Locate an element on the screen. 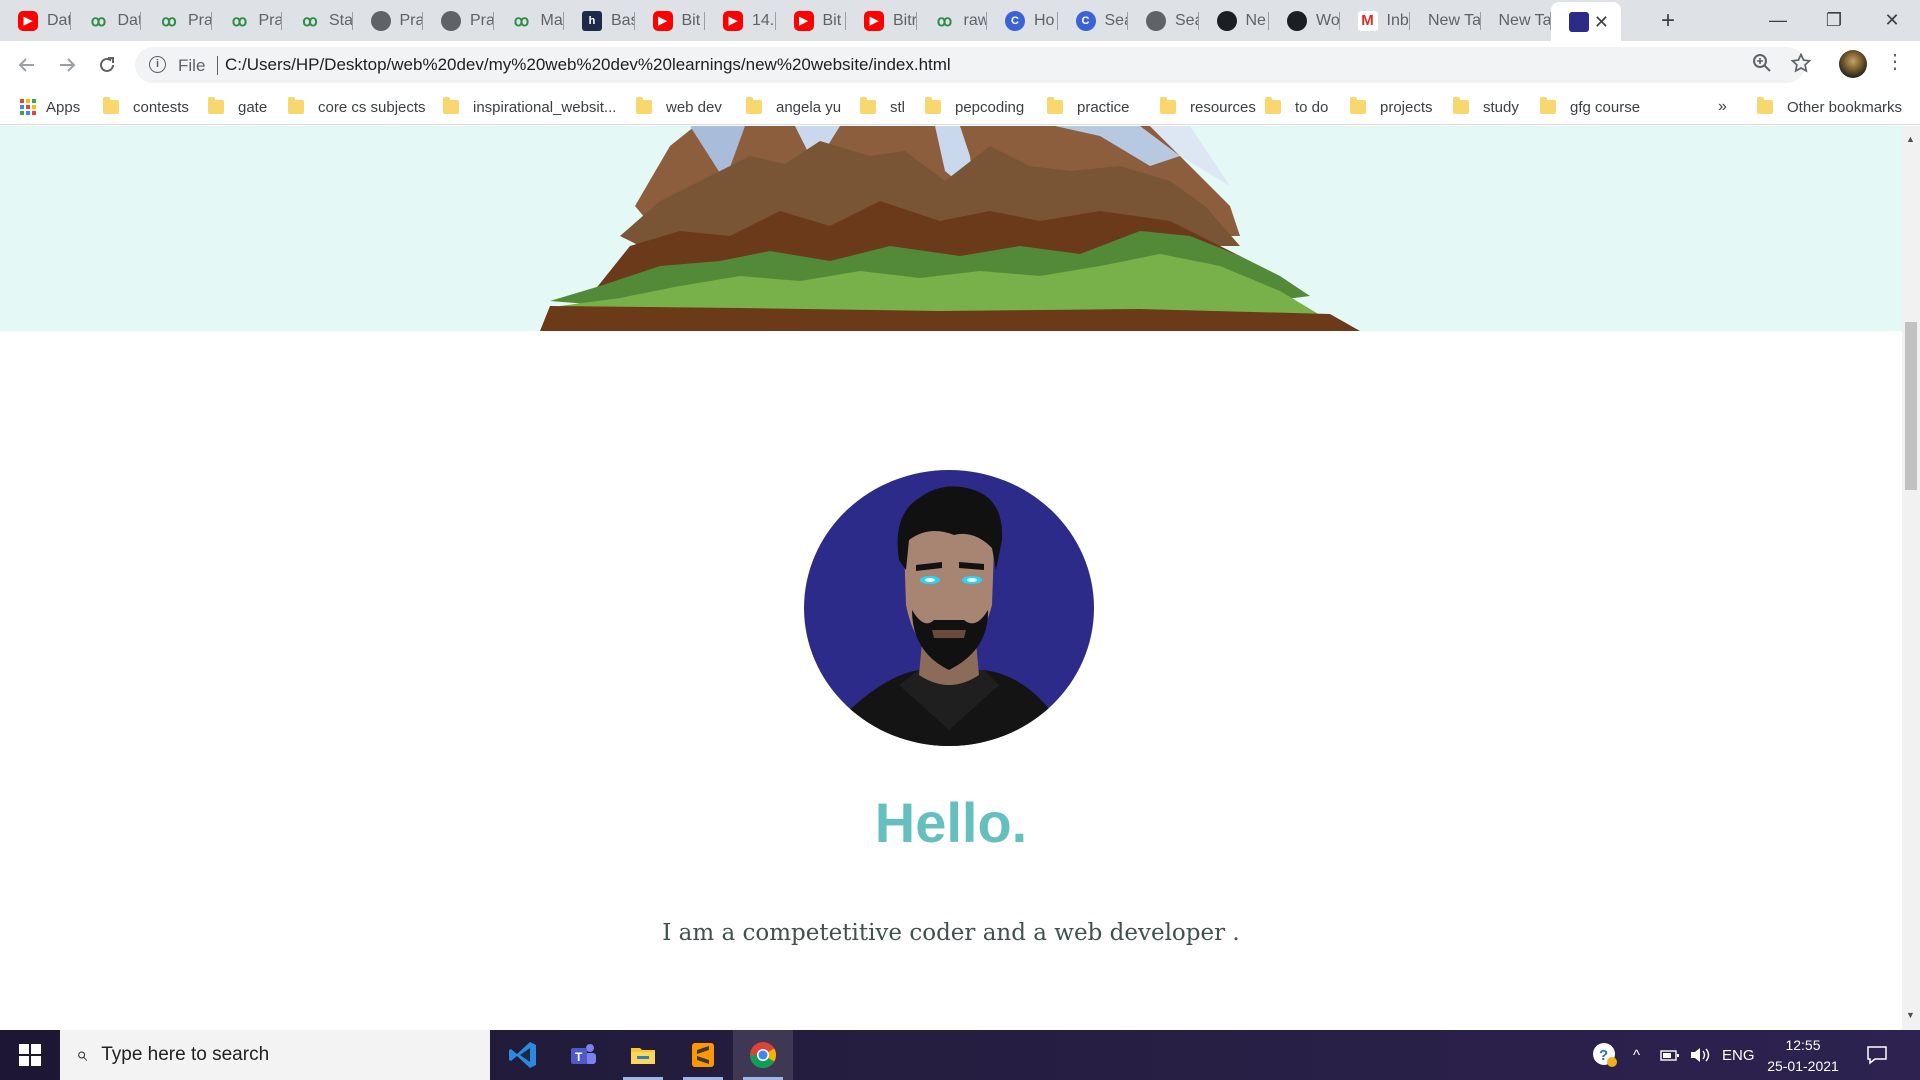  browser-tab: ꝏ Ma is located at coordinates (529, 20).